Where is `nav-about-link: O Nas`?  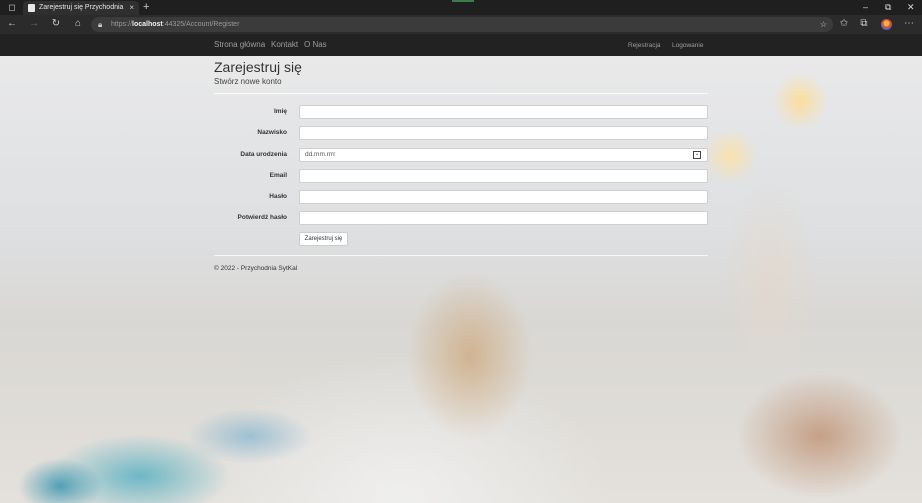 nav-about-link: O Nas is located at coordinates (315, 45).